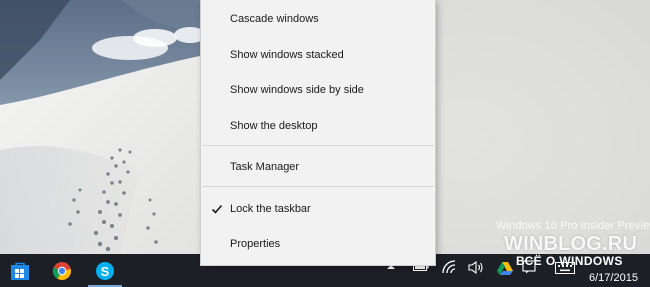 This screenshot has width=650, height=287. What do you see at coordinates (569, 261) in the screenshot?
I see `site-tagline-watermark: ВСЁ О WINDOWS` at bounding box center [569, 261].